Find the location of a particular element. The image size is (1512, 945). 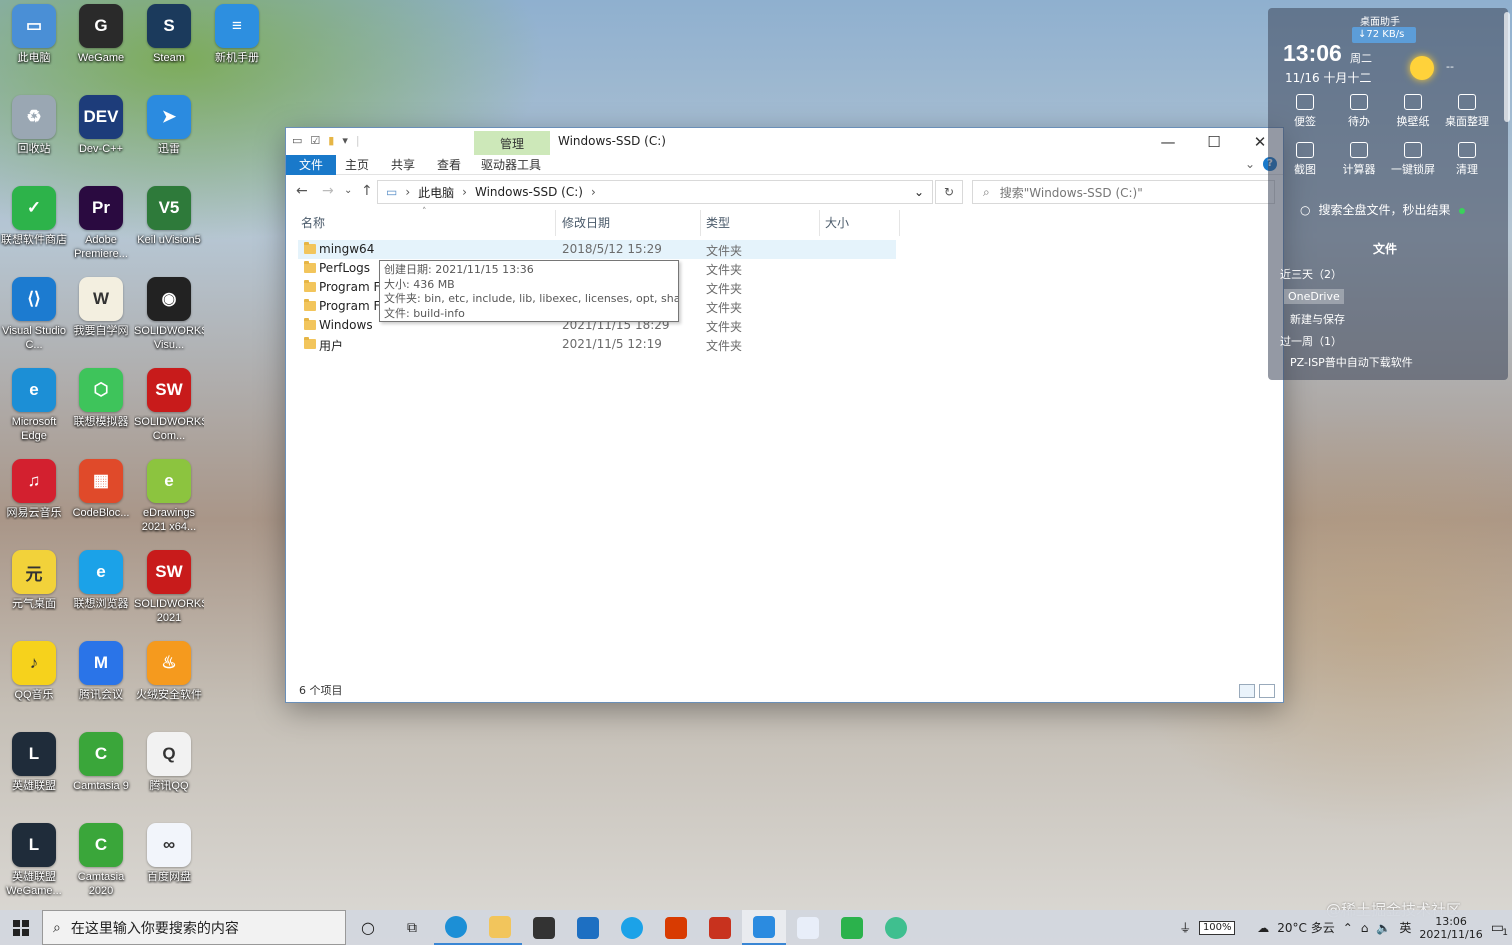

widget-tool-button: 桌面整理 is located at coordinates (1467, 111).